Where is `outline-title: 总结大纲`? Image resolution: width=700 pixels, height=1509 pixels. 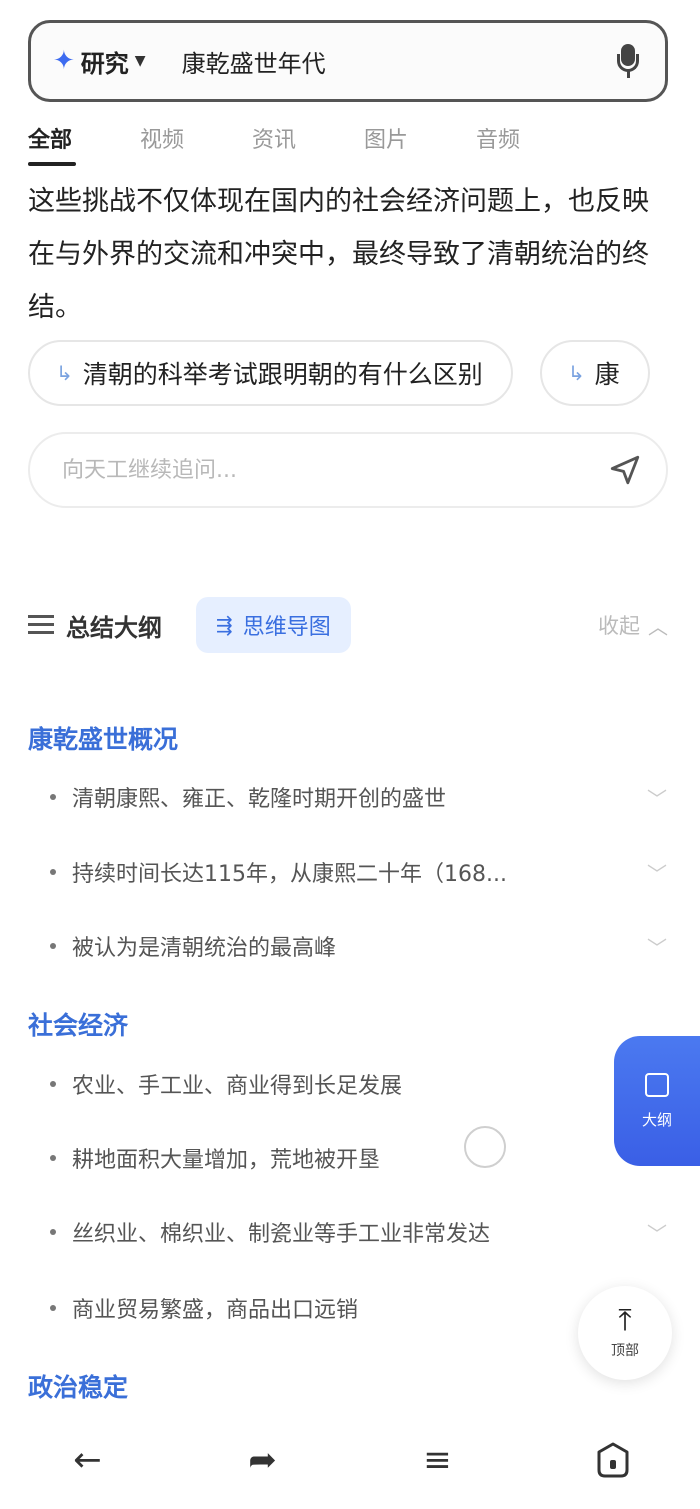
outline-title: 总结大纲 is located at coordinates (114, 627).